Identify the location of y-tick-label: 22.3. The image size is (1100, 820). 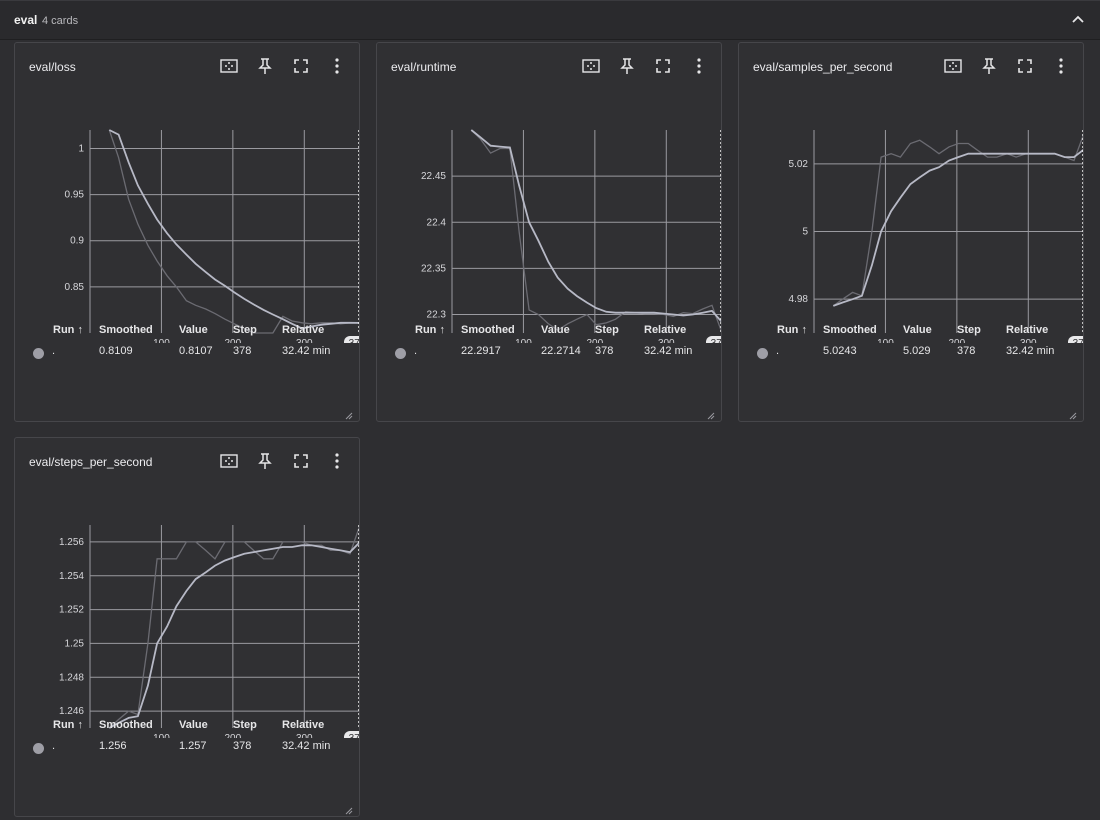
(437, 315).